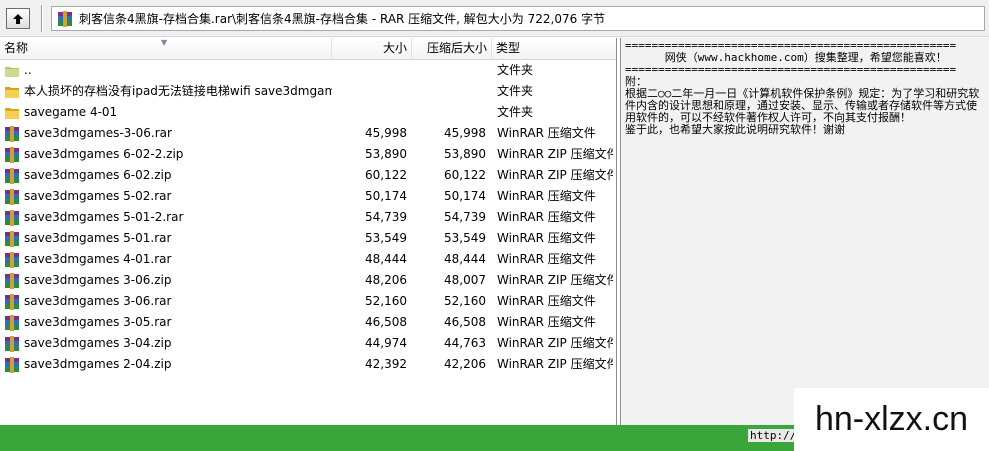 This screenshot has height=451, width=989. I want to click on file-name: savegame 4-01, so click(71, 112).